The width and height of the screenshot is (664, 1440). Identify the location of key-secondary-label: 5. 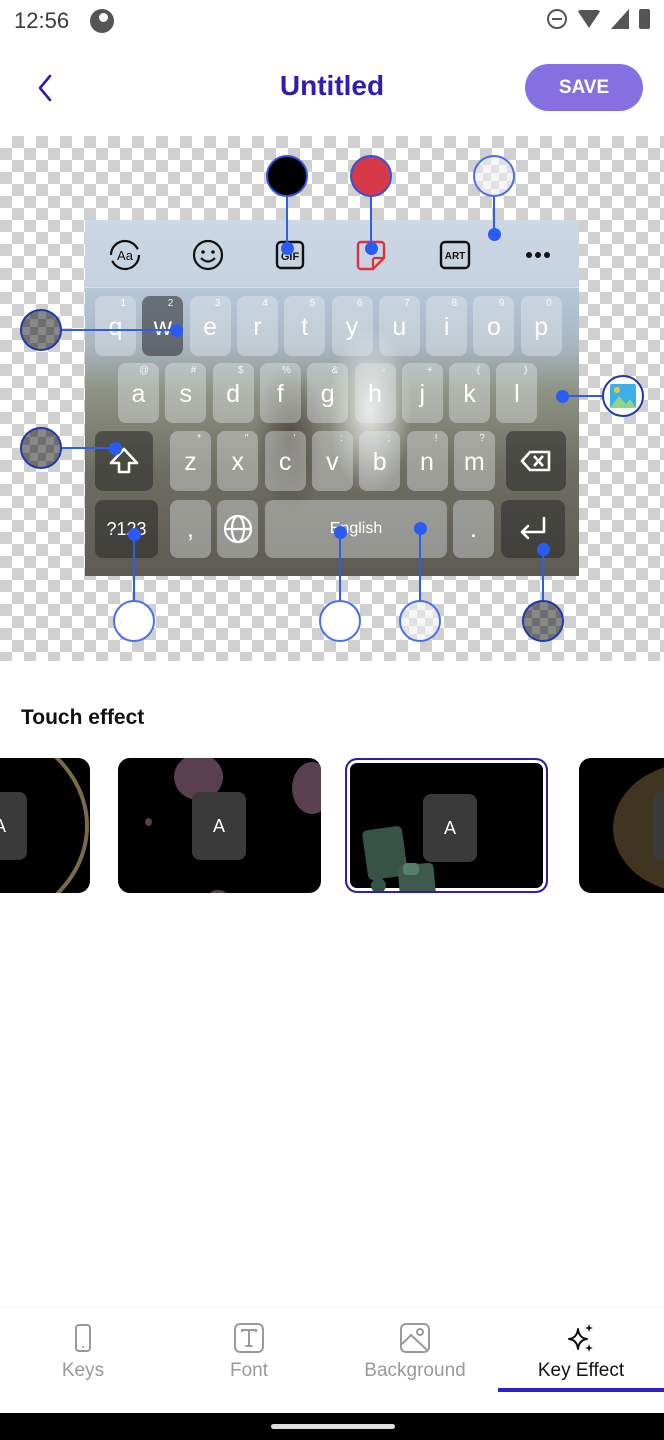
(312, 303).